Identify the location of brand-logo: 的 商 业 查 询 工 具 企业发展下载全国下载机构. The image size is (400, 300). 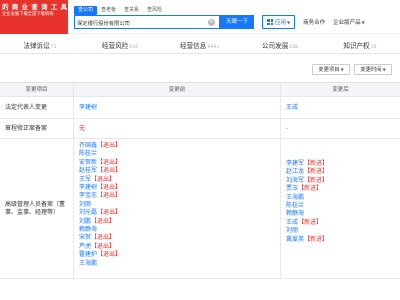
(34, 17).